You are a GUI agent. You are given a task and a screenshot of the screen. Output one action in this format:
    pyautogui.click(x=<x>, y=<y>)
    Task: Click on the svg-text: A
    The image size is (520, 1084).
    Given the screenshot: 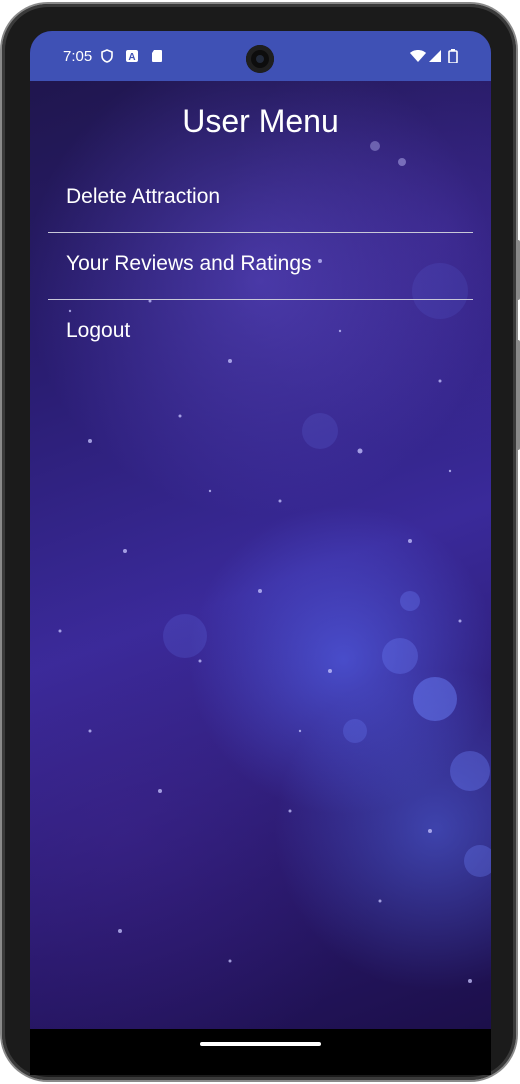 What is the action you would take?
    pyautogui.click(x=131, y=57)
    